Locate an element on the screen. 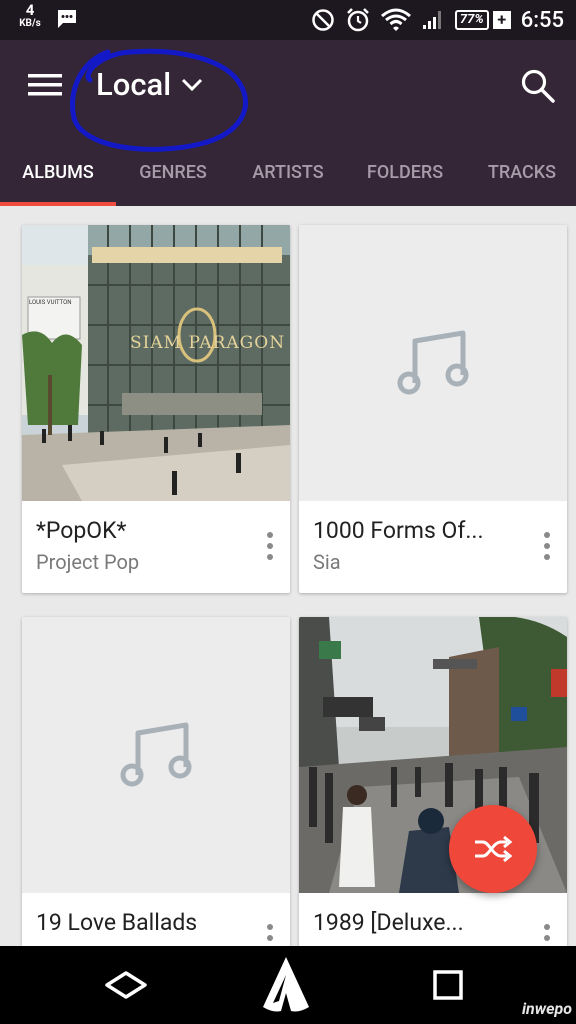  chevron-down-icon is located at coordinates (192, 84).